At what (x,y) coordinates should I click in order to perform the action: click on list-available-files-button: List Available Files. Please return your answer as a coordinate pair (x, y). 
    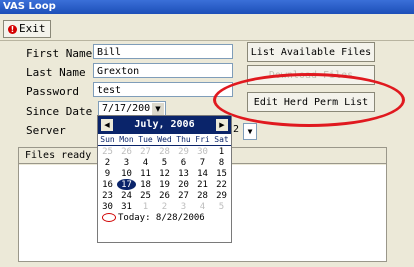
    Looking at the image, I should click on (311, 52).